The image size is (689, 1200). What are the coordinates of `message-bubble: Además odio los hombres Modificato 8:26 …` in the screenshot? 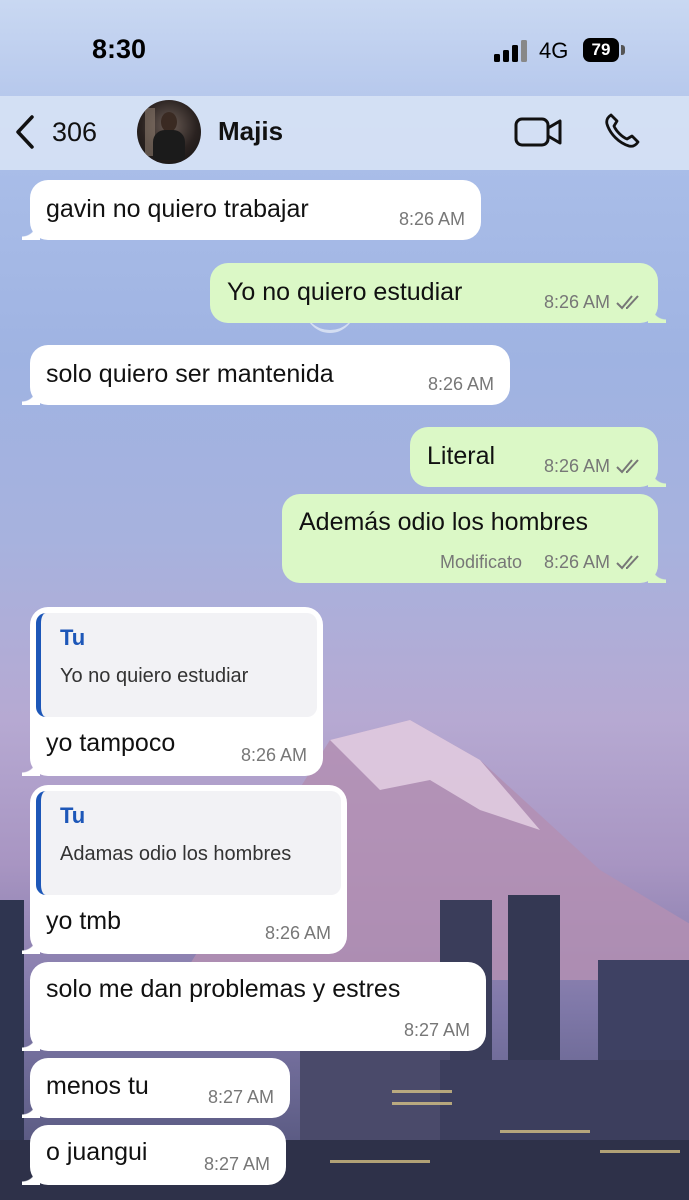 It's located at (474, 538).